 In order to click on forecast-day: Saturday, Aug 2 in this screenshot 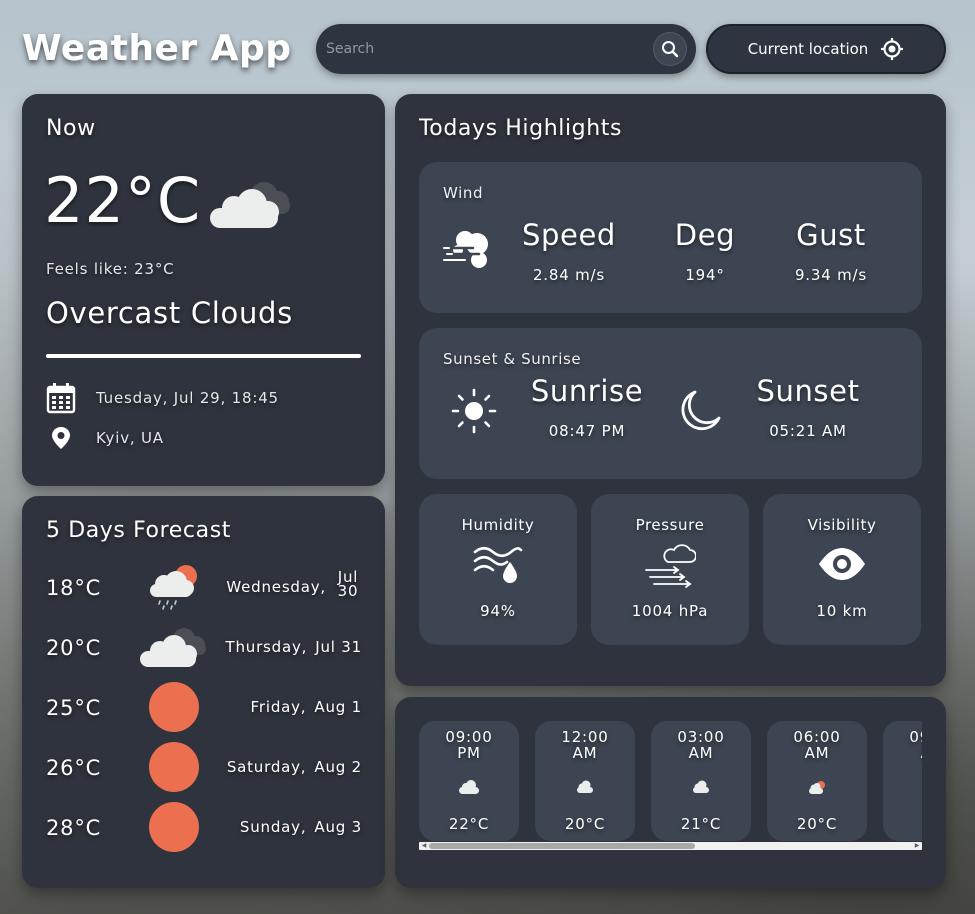, I will do `click(294, 767)`.